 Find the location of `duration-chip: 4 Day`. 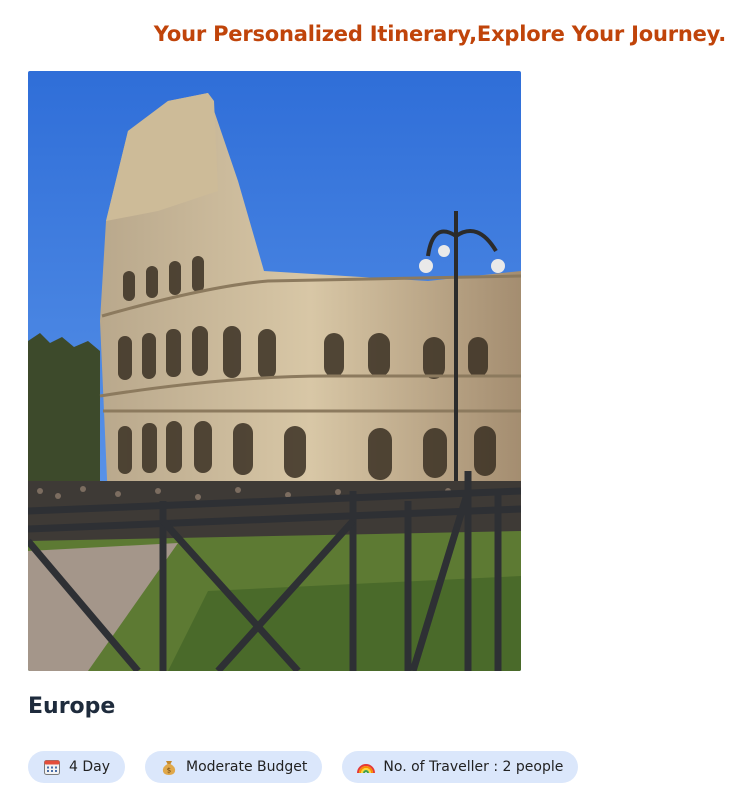

duration-chip: 4 Day is located at coordinates (77, 767).